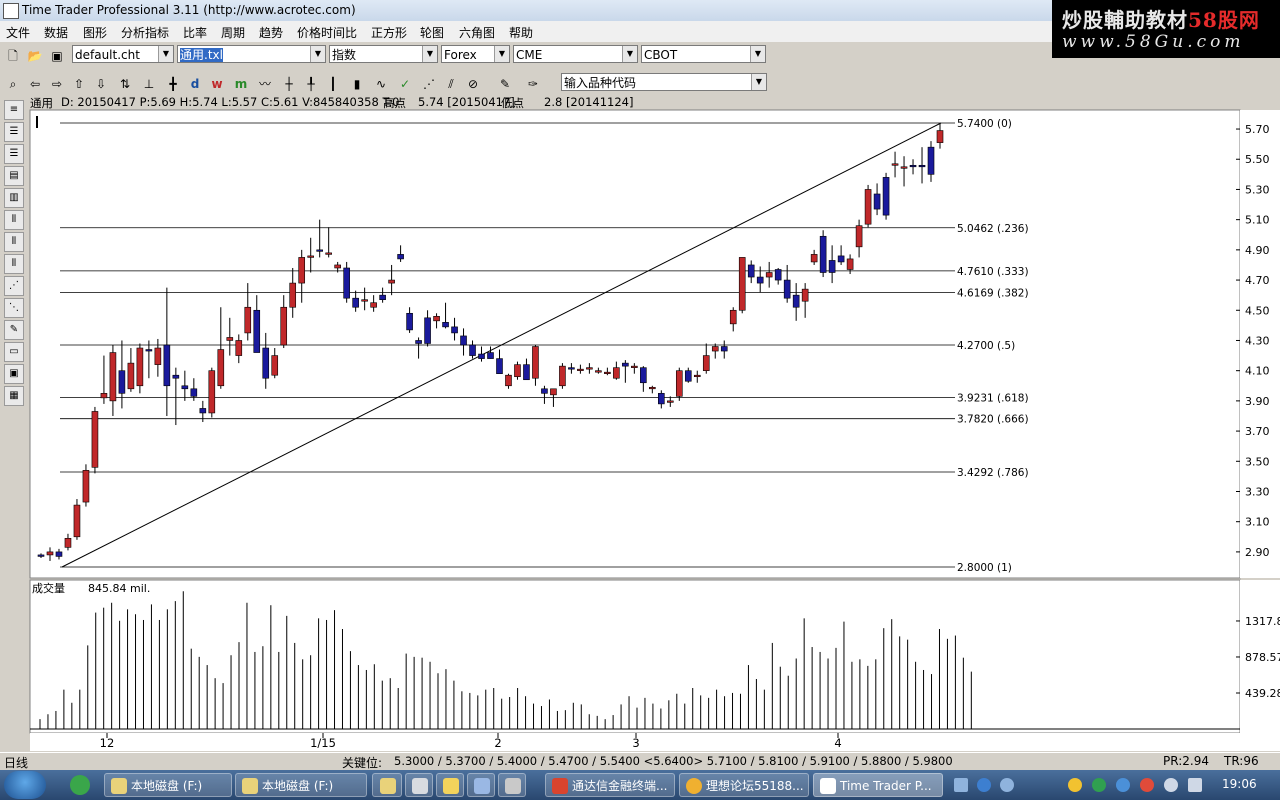 The image size is (1280, 800). What do you see at coordinates (301, 785) in the screenshot?
I see `taskbar-item-drive2: 本地磁盘 (F:)` at bounding box center [301, 785].